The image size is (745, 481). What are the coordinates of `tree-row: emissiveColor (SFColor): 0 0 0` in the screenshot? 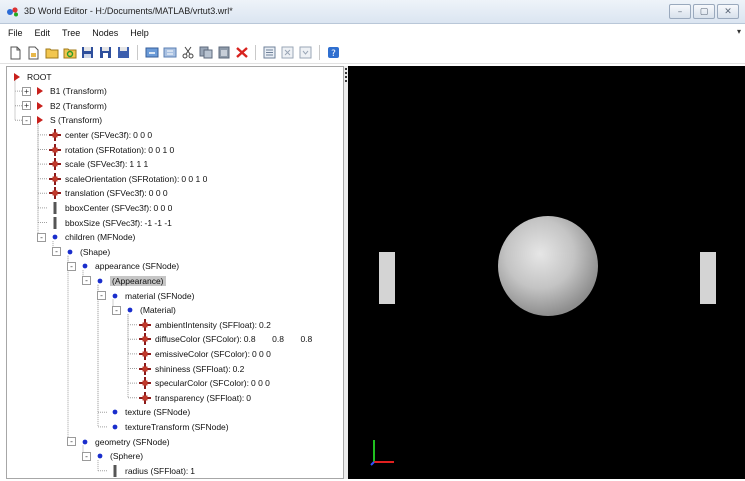 It's located at (205, 353).